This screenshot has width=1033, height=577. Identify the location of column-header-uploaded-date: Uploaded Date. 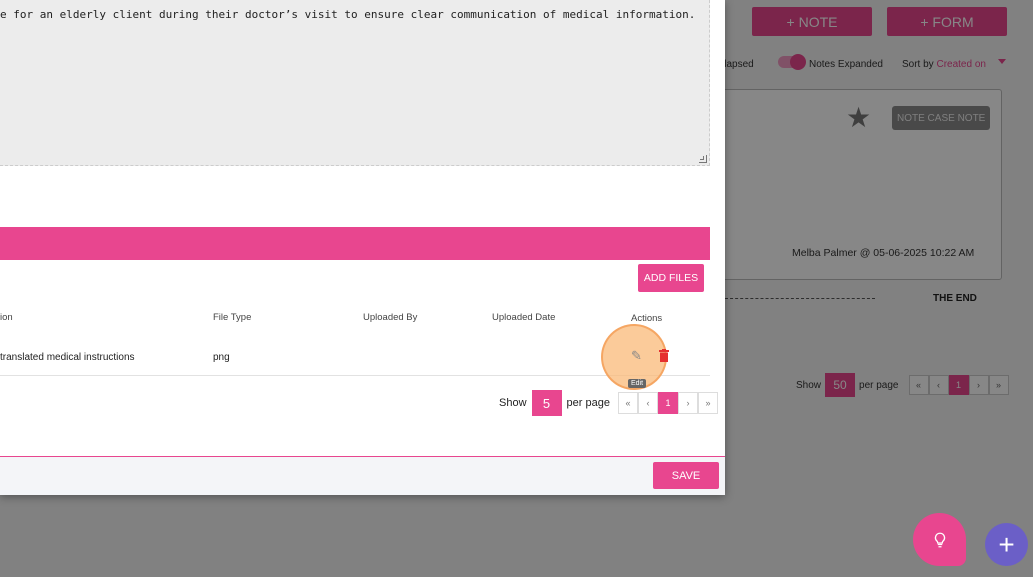
(523, 317).